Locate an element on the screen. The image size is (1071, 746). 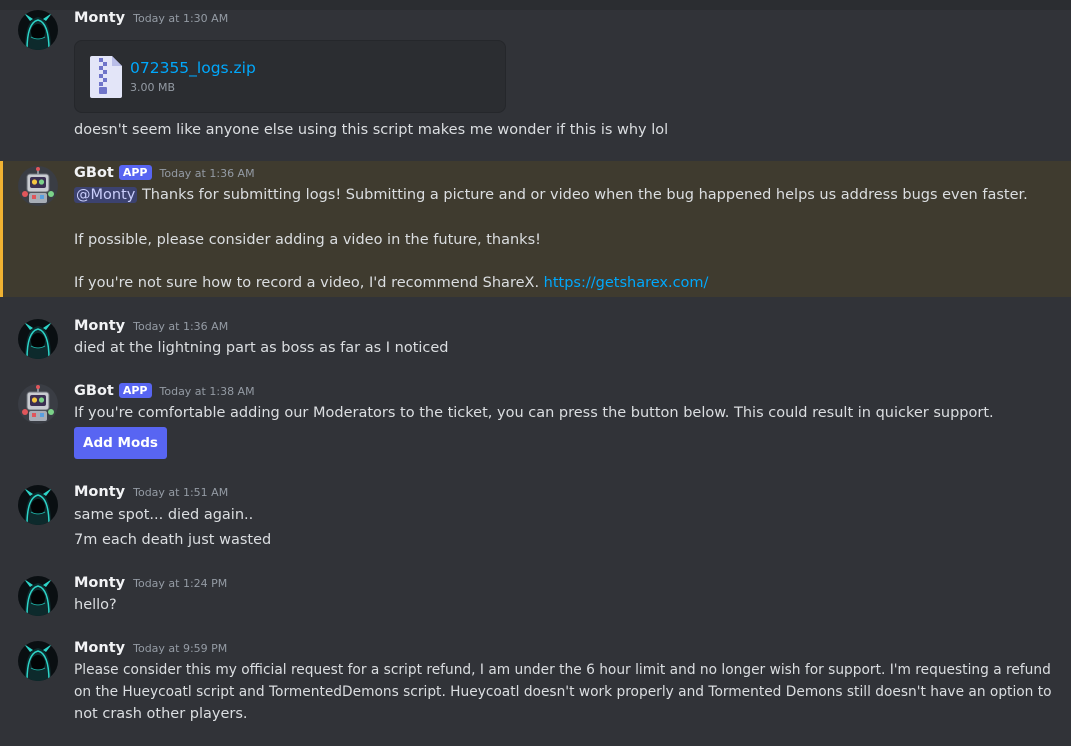
message-text: hello? is located at coordinates (95, 605).